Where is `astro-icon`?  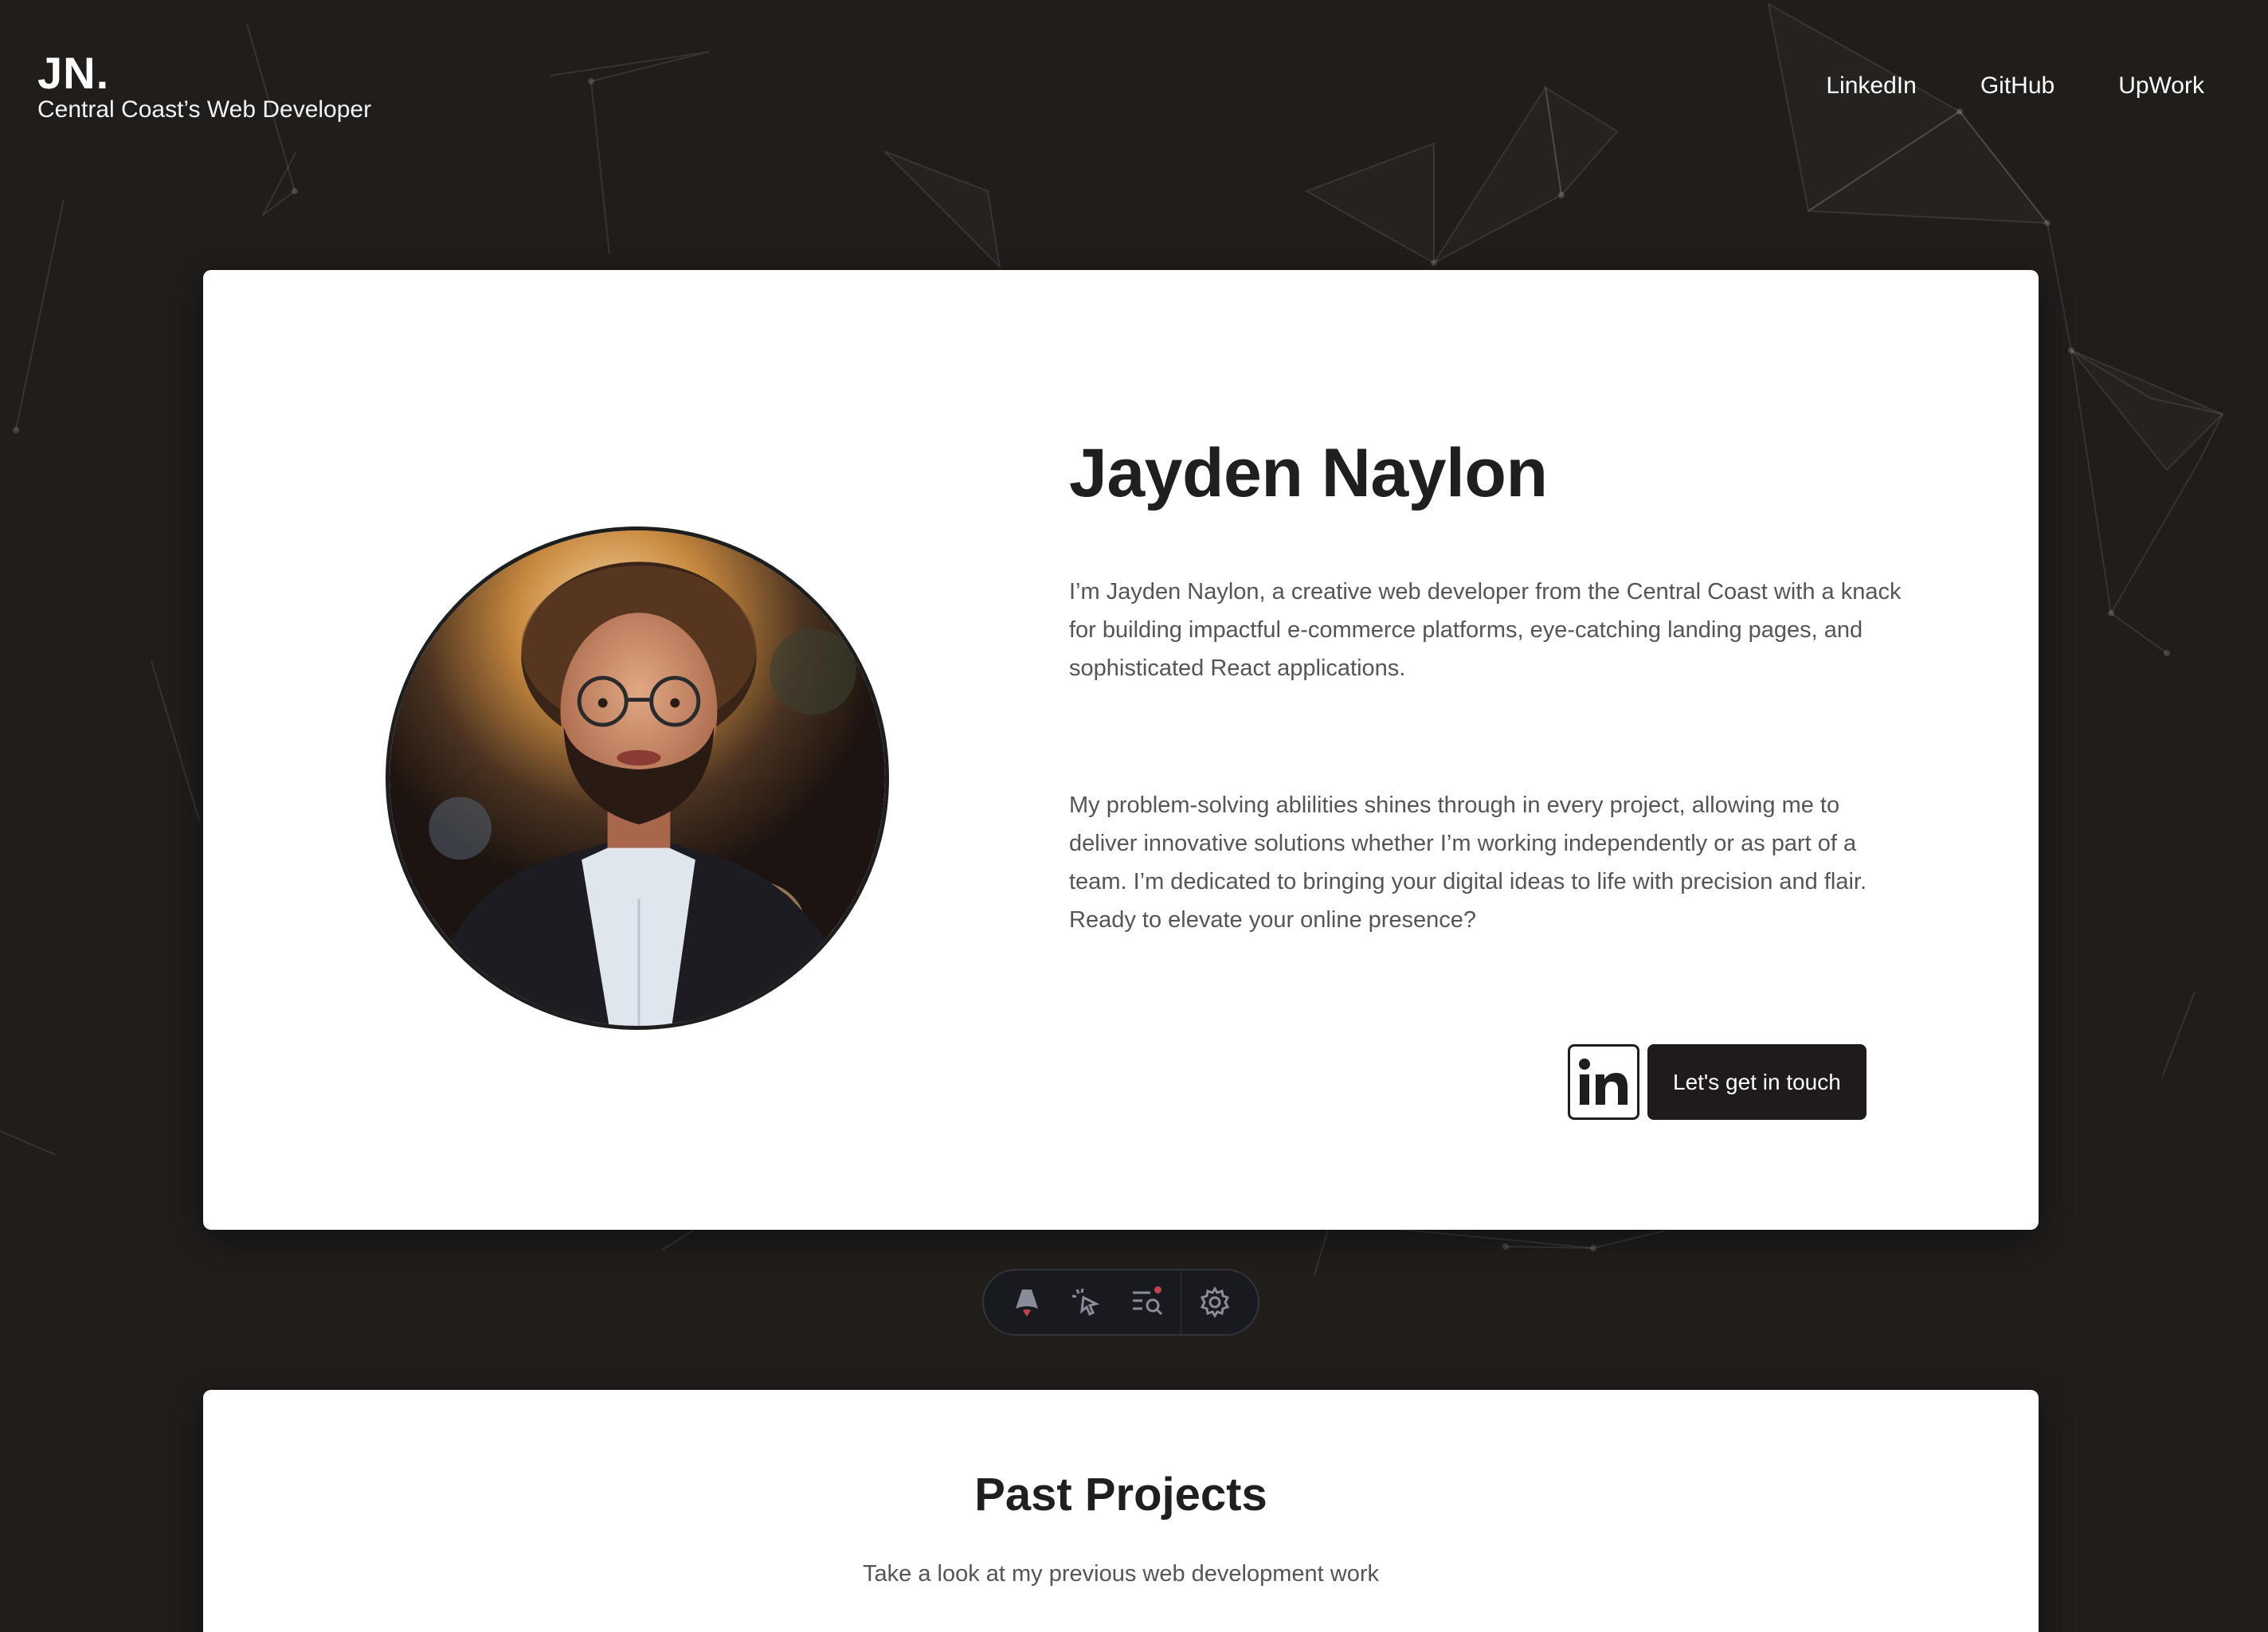 astro-icon is located at coordinates (1027, 1303).